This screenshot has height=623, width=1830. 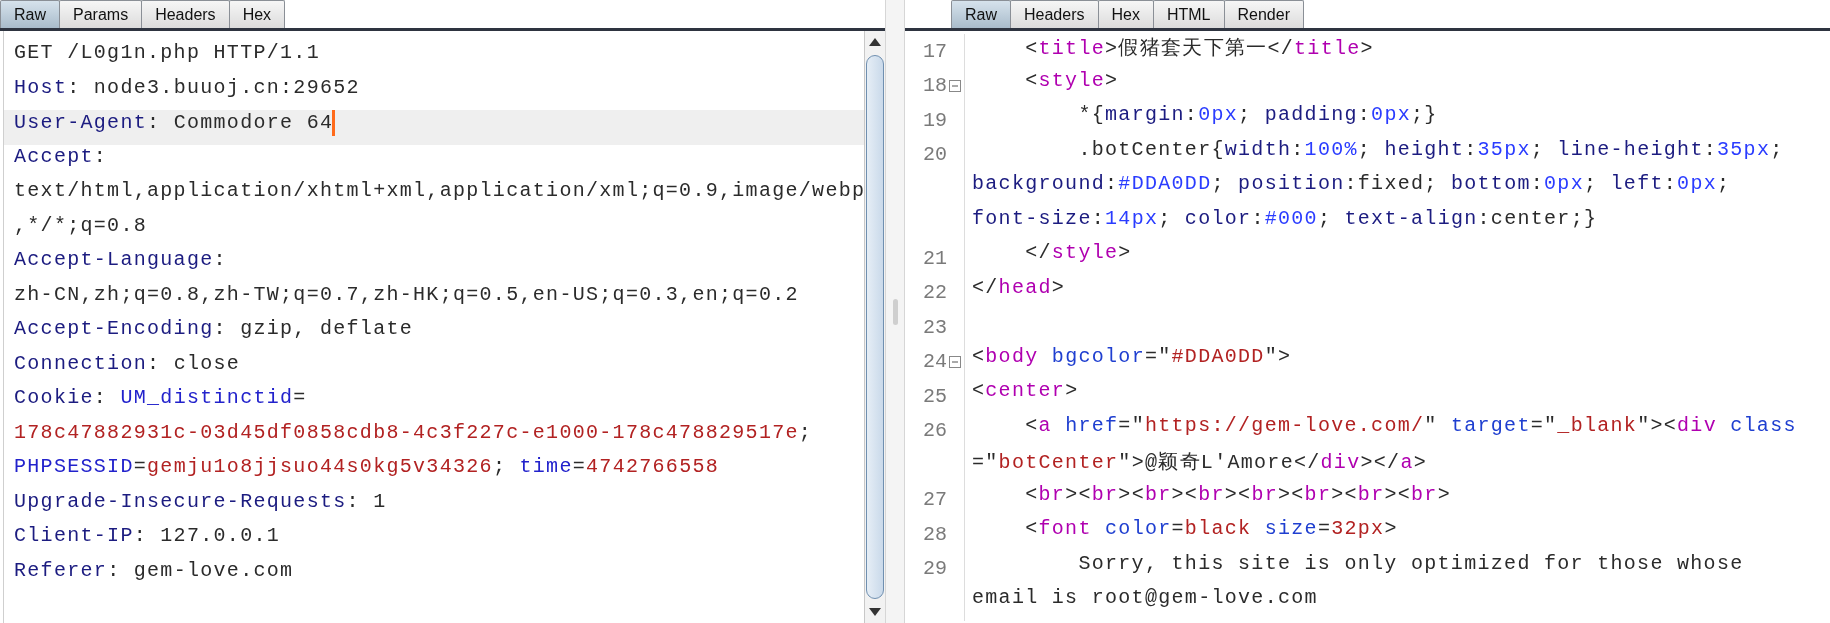 What do you see at coordinates (367, 466) in the screenshot?
I see `code-line: PHPSESSID=gemju1o8jjsuo44s0kg5v34326; time=4742766558` at bounding box center [367, 466].